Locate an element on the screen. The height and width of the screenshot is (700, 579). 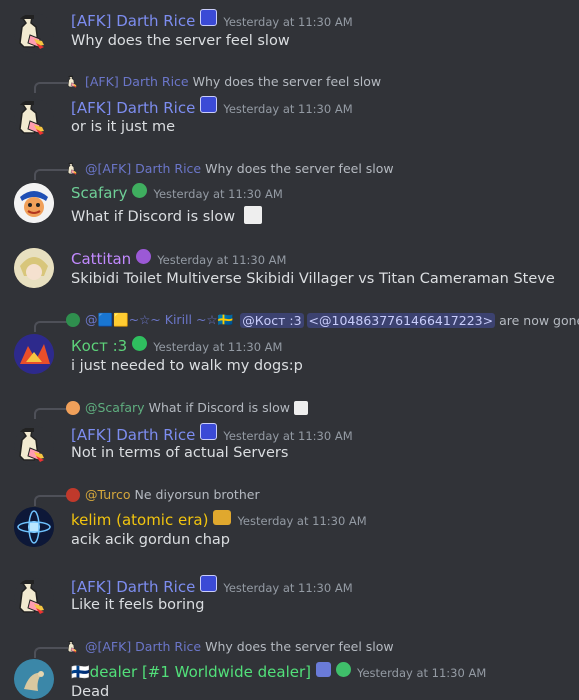
reply-text: Ne diyorsun brother is located at coordinates (197, 494).